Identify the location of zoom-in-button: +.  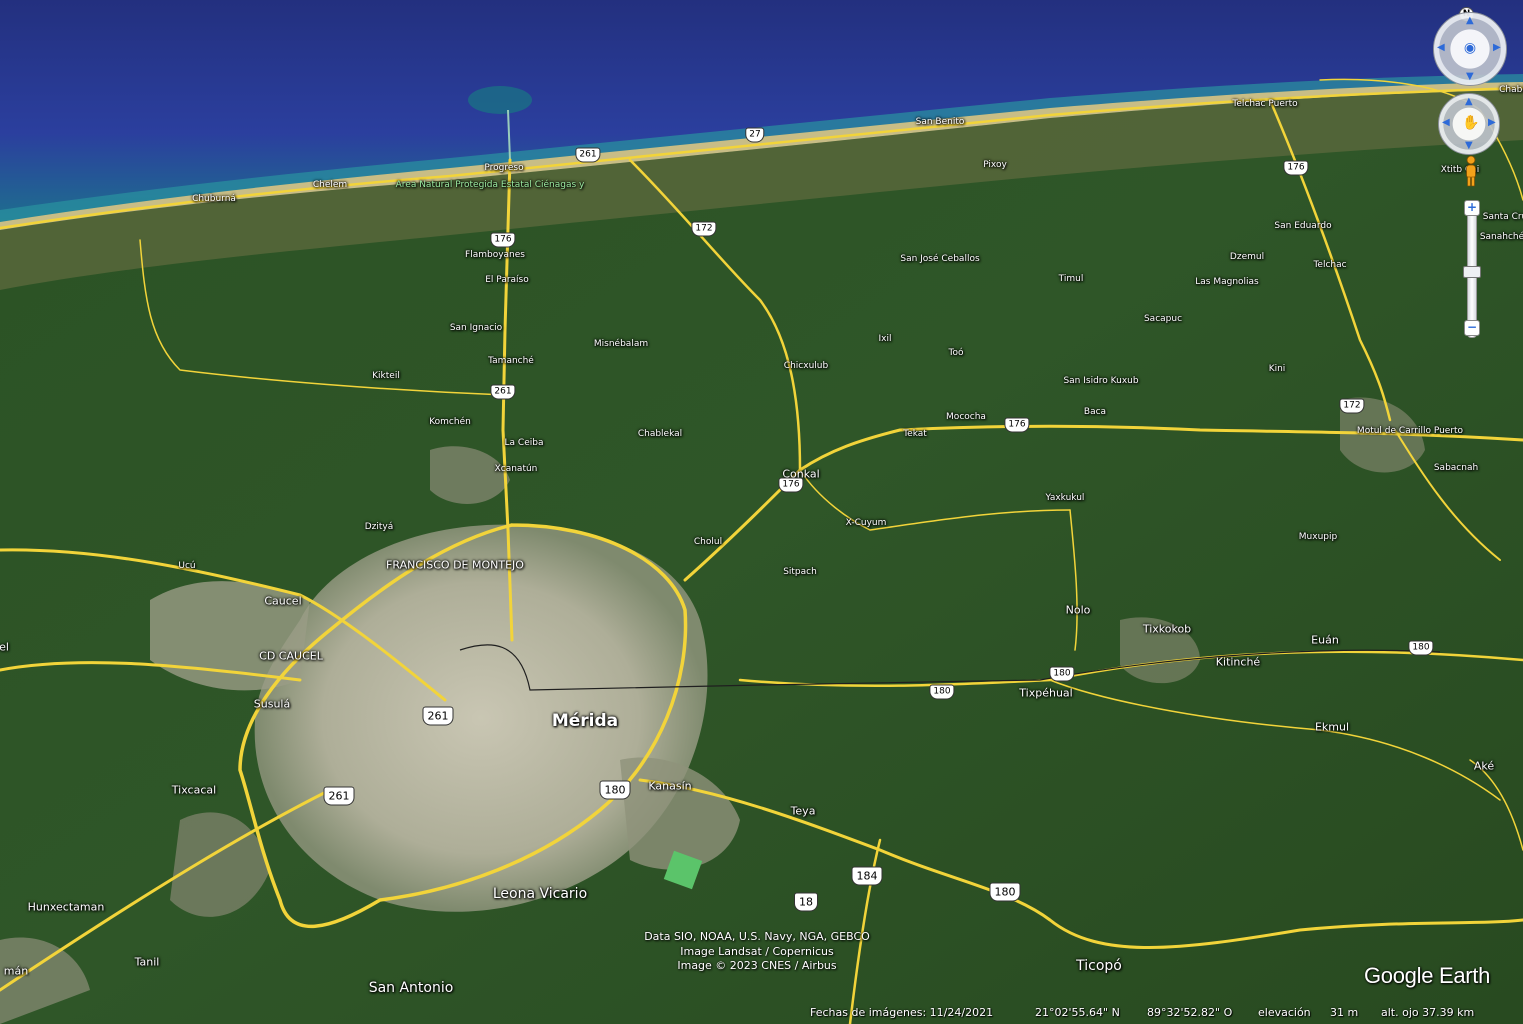
(1472, 208).